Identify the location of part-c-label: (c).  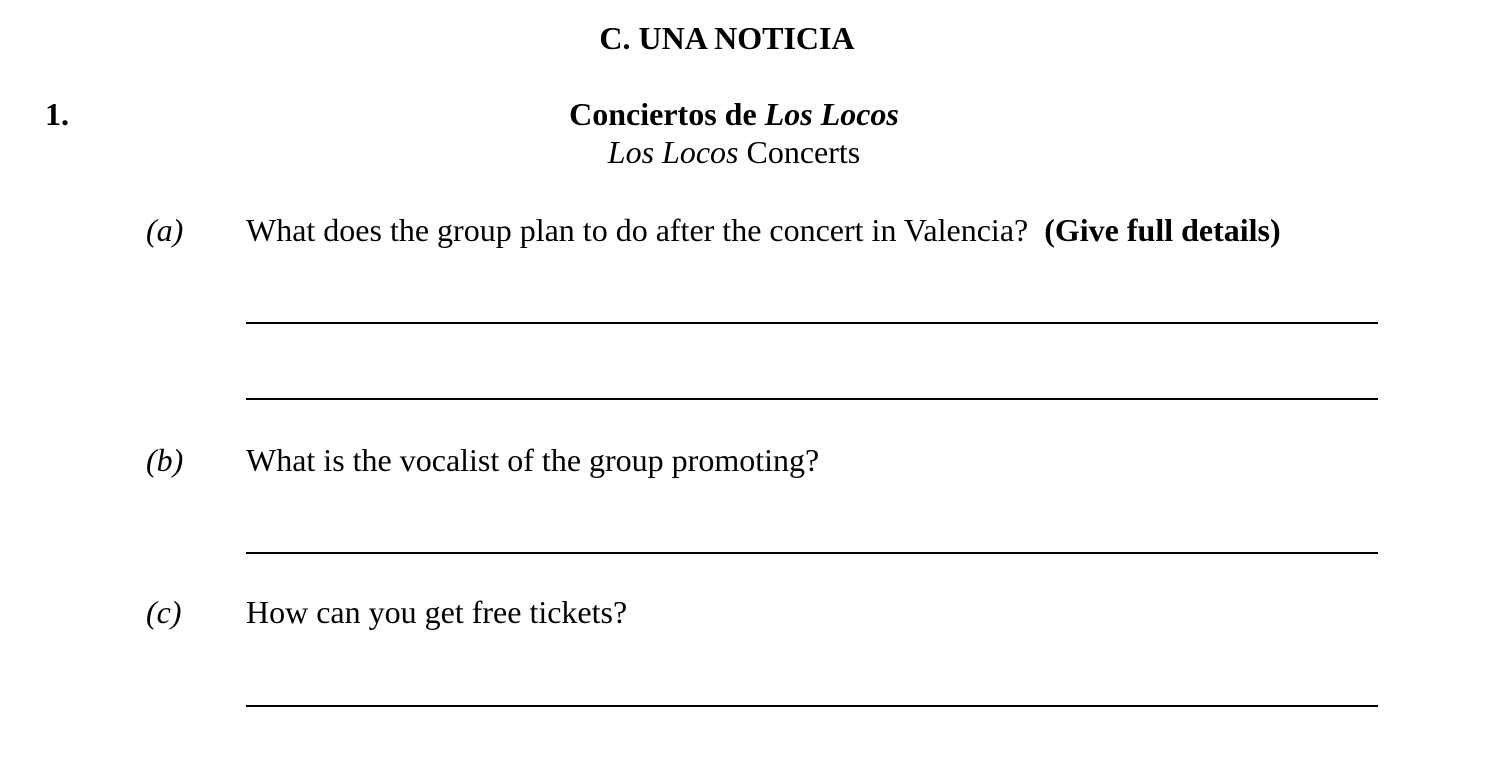
(164, 612).